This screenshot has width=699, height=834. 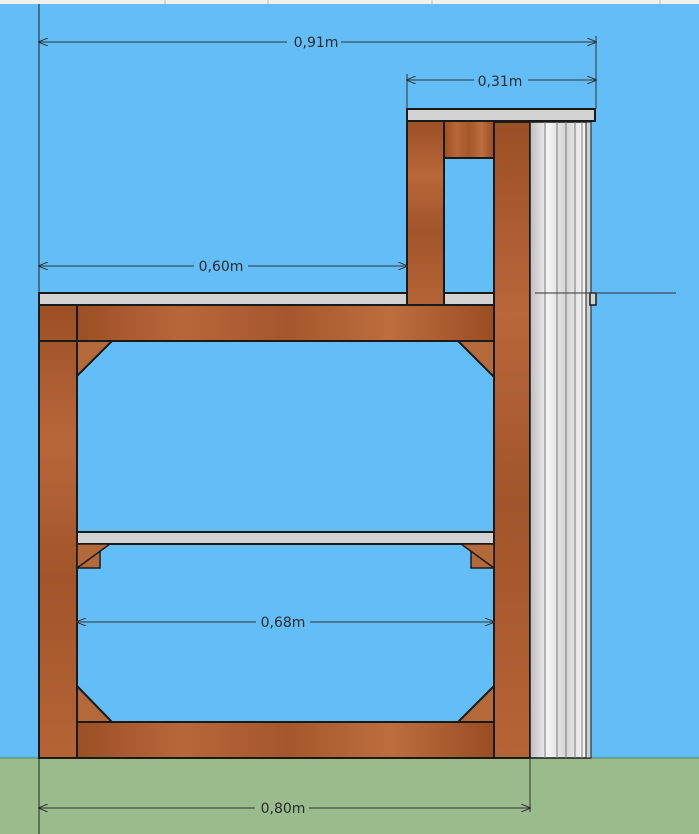 What do you see at coordinates (58, 531) in the screenshot?
I see `left-post` at bounding box center [58, 531].